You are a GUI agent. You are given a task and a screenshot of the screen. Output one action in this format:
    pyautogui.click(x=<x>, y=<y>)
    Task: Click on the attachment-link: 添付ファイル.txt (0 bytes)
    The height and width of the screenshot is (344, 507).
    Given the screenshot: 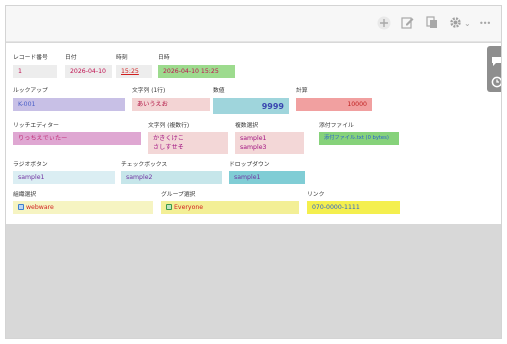 What is the action you would take?
    pyautogui.click(x=359, y=138)
    